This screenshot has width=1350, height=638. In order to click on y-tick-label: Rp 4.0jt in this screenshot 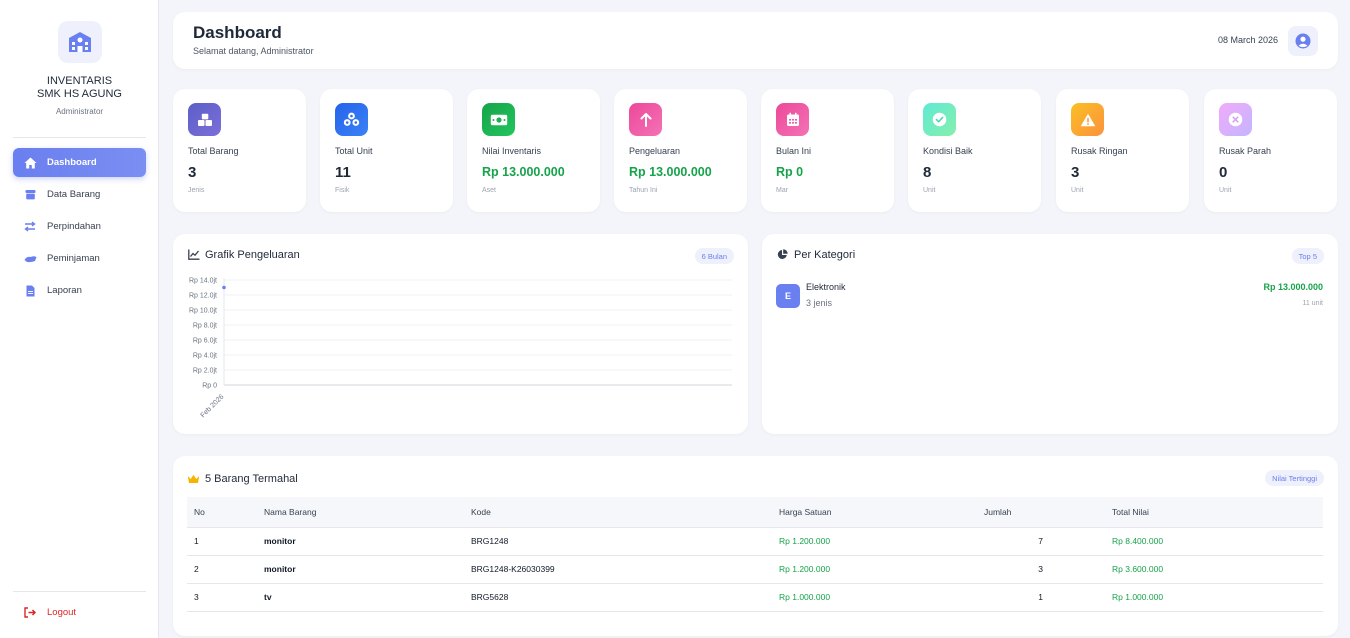, I will do `click(205, 356)`.